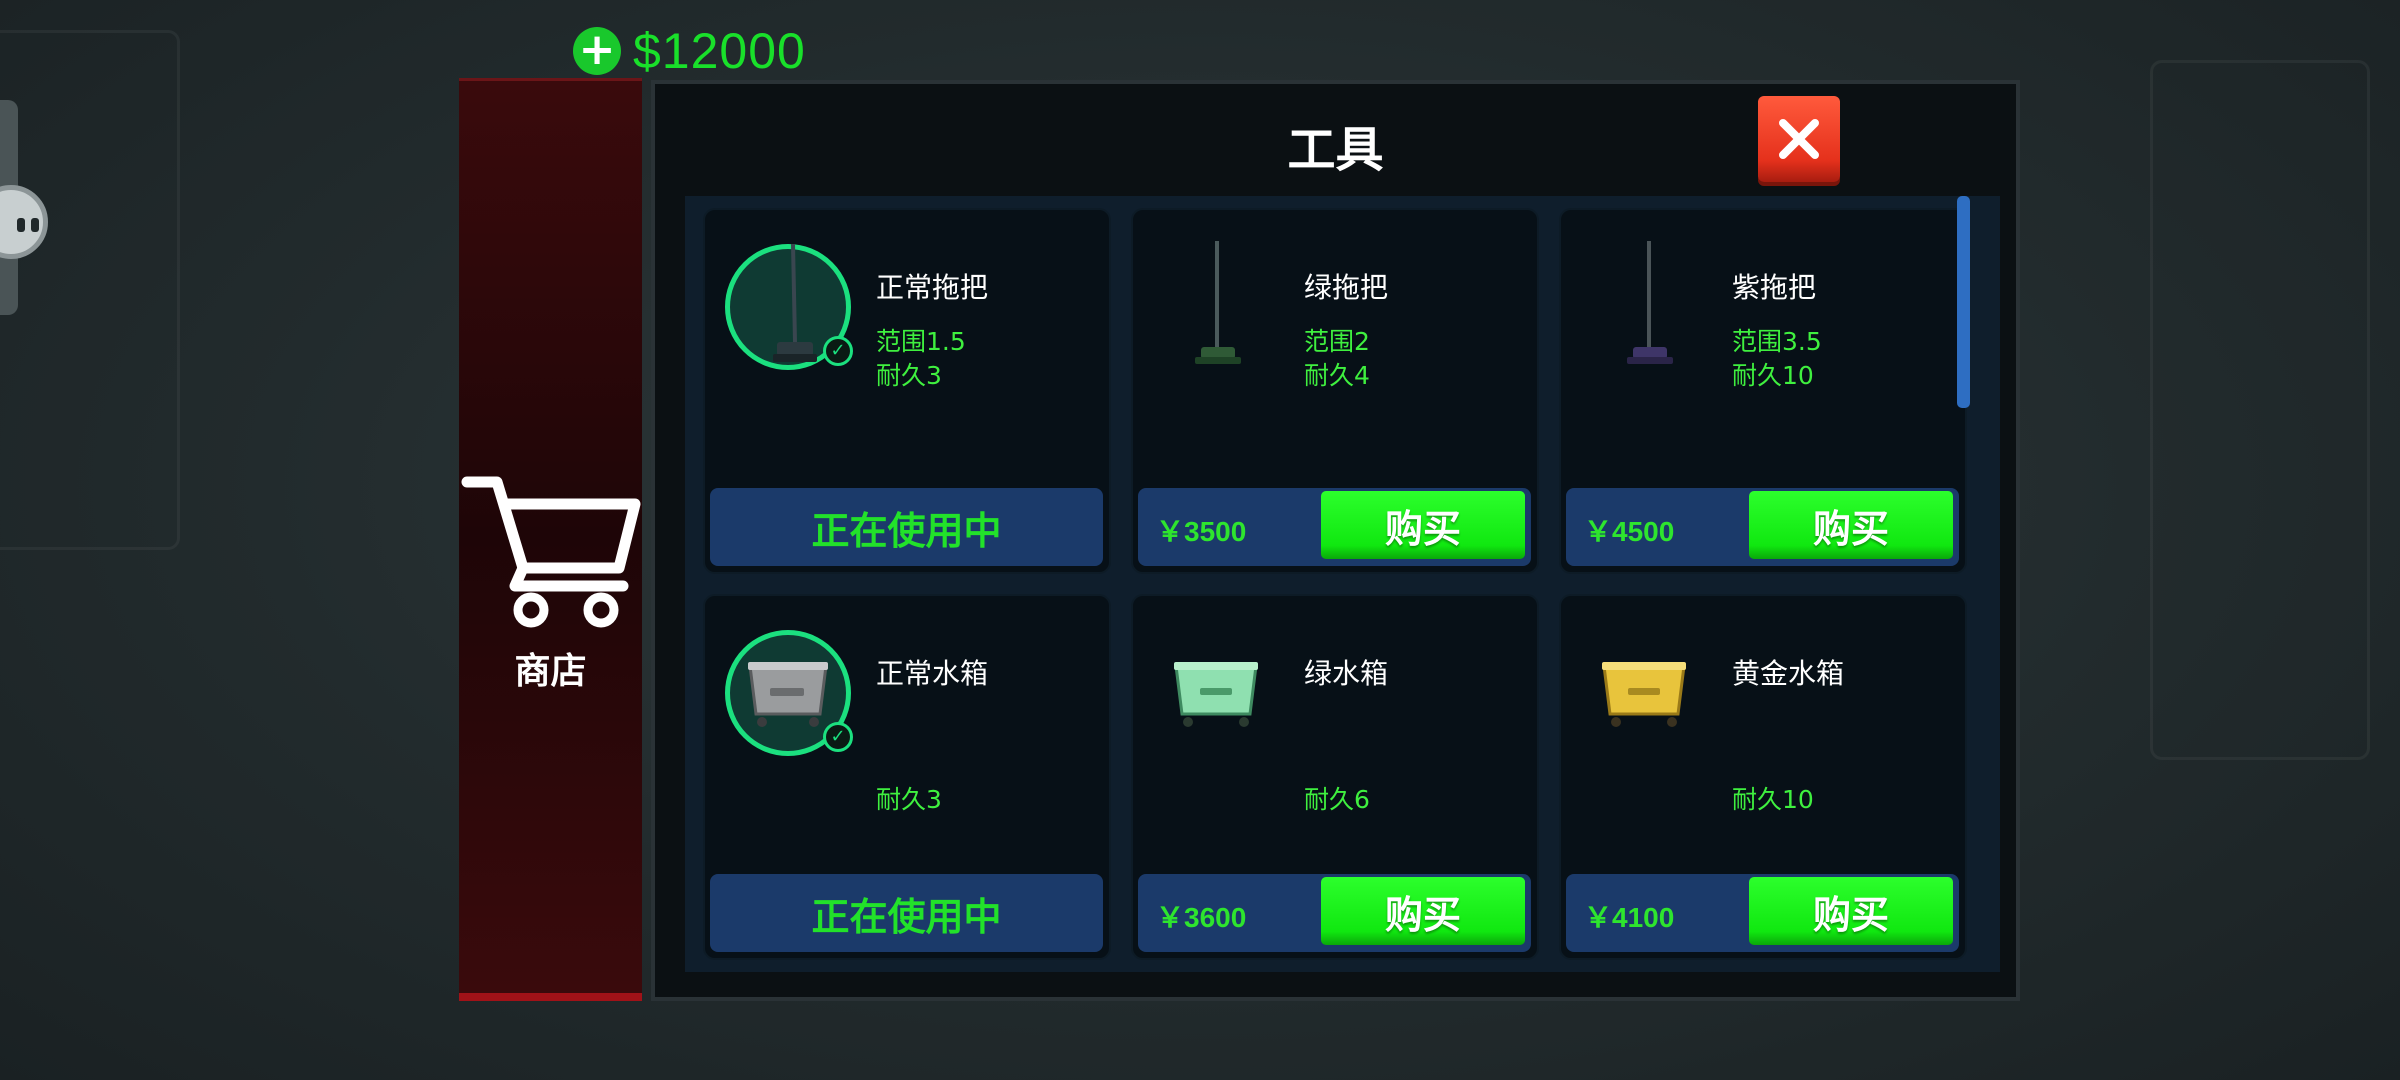 The height and width of the screenshot is (1080, 2400). I want to click on item-card: ✓ 正常拖把 范围1.5 耐久3 正在使用中, so click(907, 391).